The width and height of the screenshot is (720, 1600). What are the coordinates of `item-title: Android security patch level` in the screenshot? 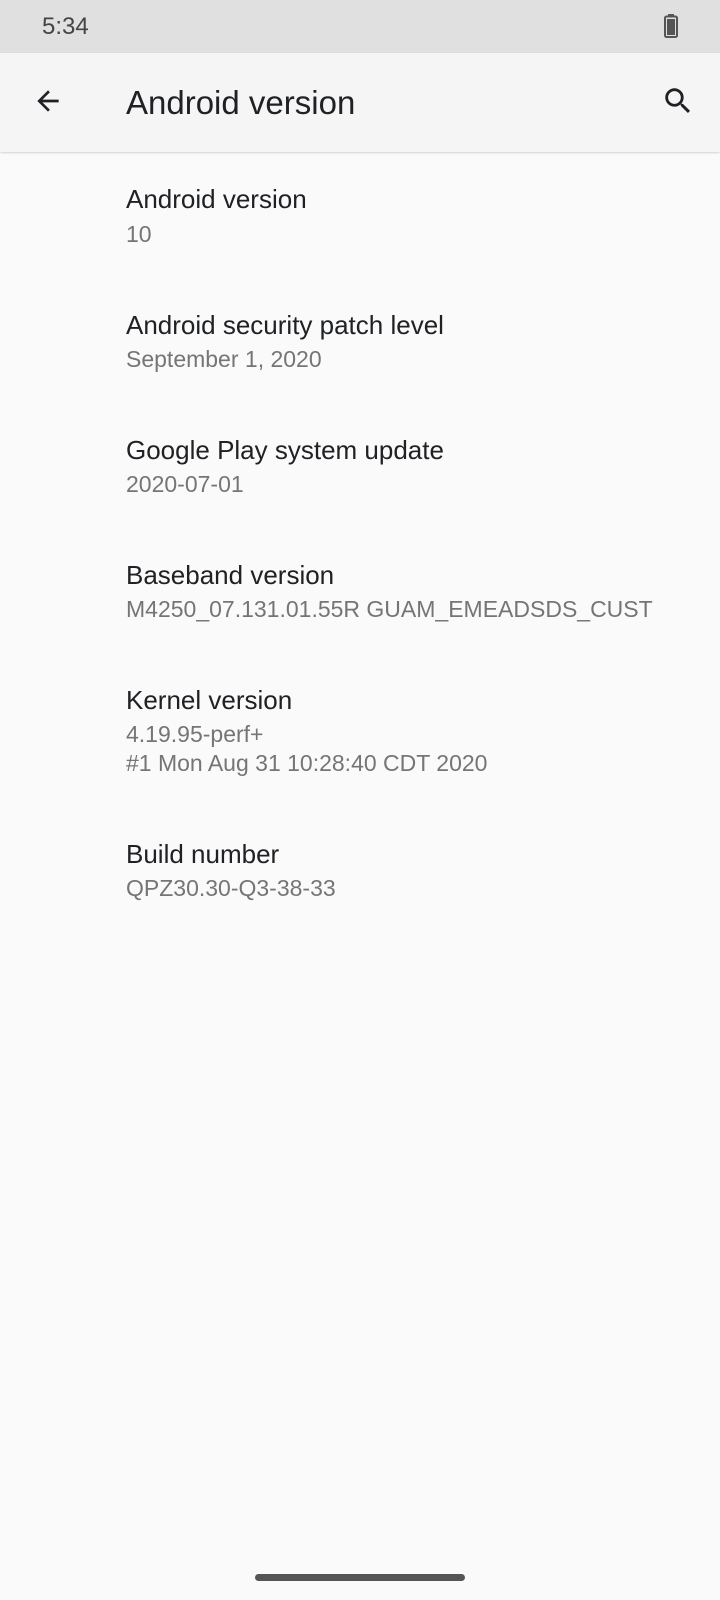 It's located at (285, 325).